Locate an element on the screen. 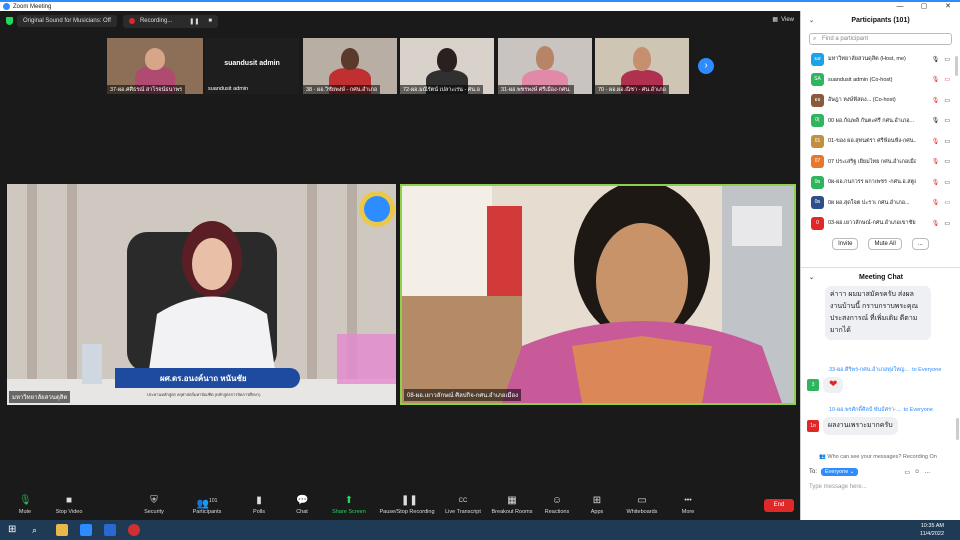 The width and height of the screenshot is (960, 540). participant-row: มส มหาวิทยาลัยสวนดุสิต (Host, me) 🎙 ▭ is located at coordinates (880, 59).